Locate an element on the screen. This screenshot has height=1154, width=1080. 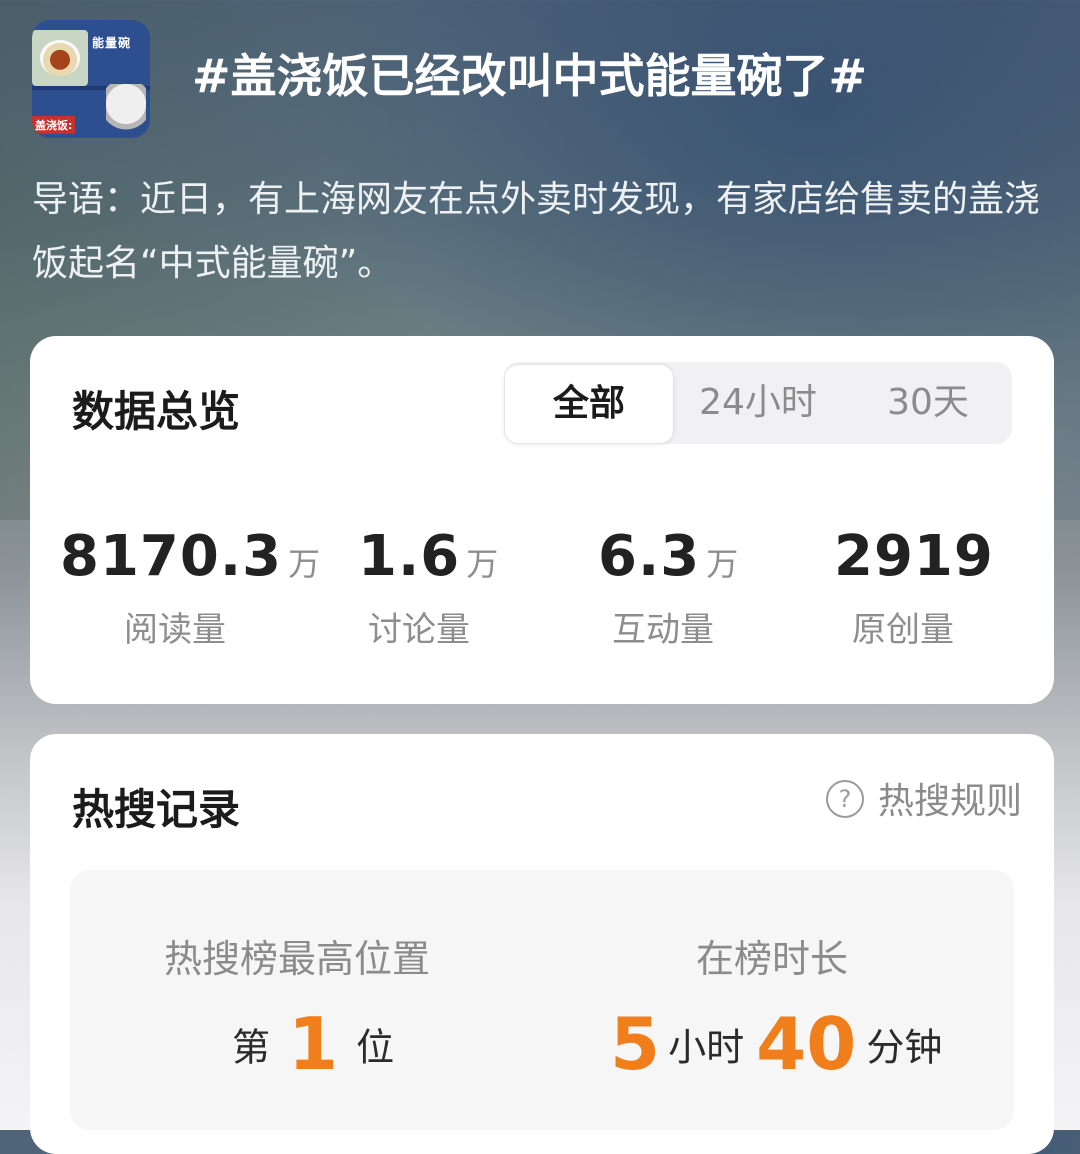
time-range-selector: 全部 24小时 30天 is located at coordinates (758, 403).